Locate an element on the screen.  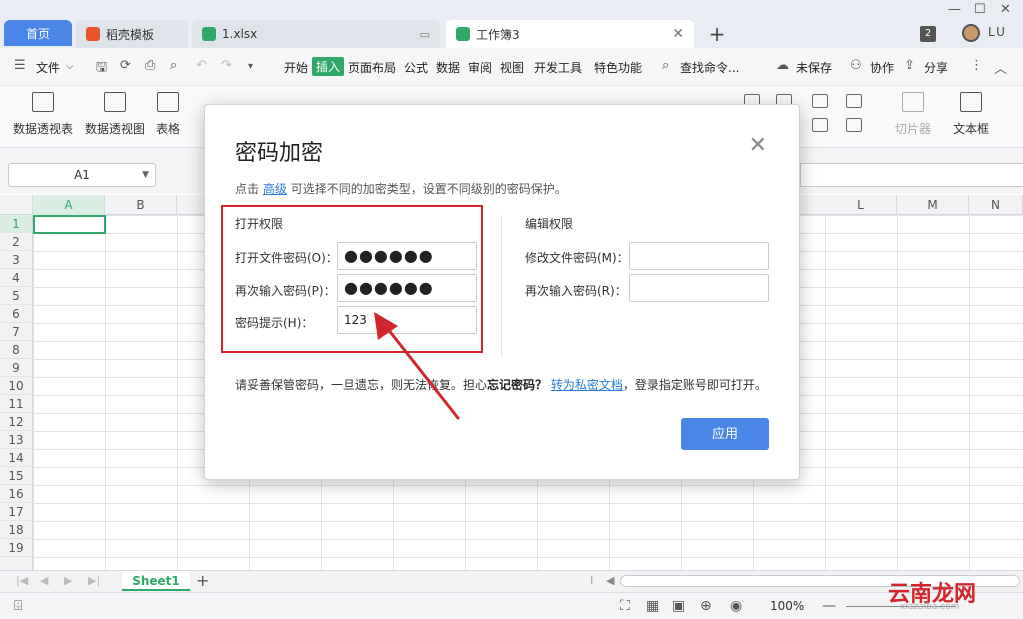
column-header: M is located at coordinates (933, 205).